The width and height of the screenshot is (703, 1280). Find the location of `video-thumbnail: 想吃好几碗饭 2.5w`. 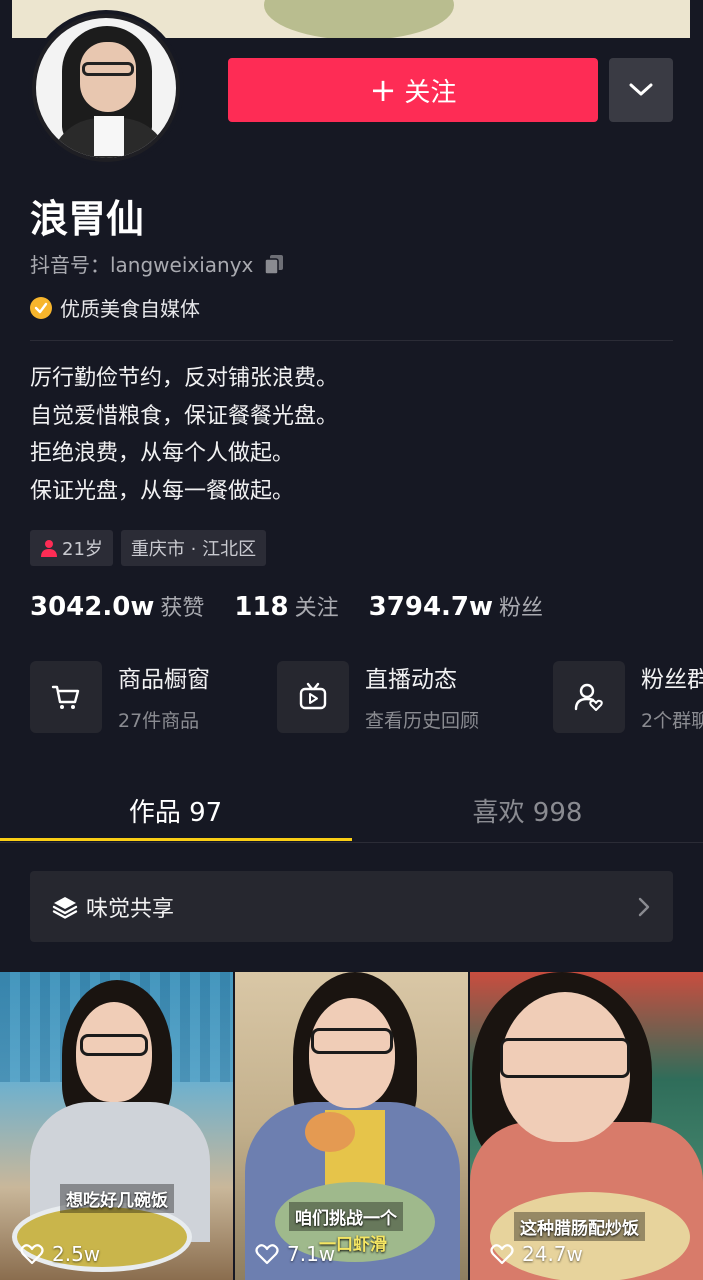

video-thumbnail: 想吃好几碗饭 2.5w is located at coordinates (116, 1126).